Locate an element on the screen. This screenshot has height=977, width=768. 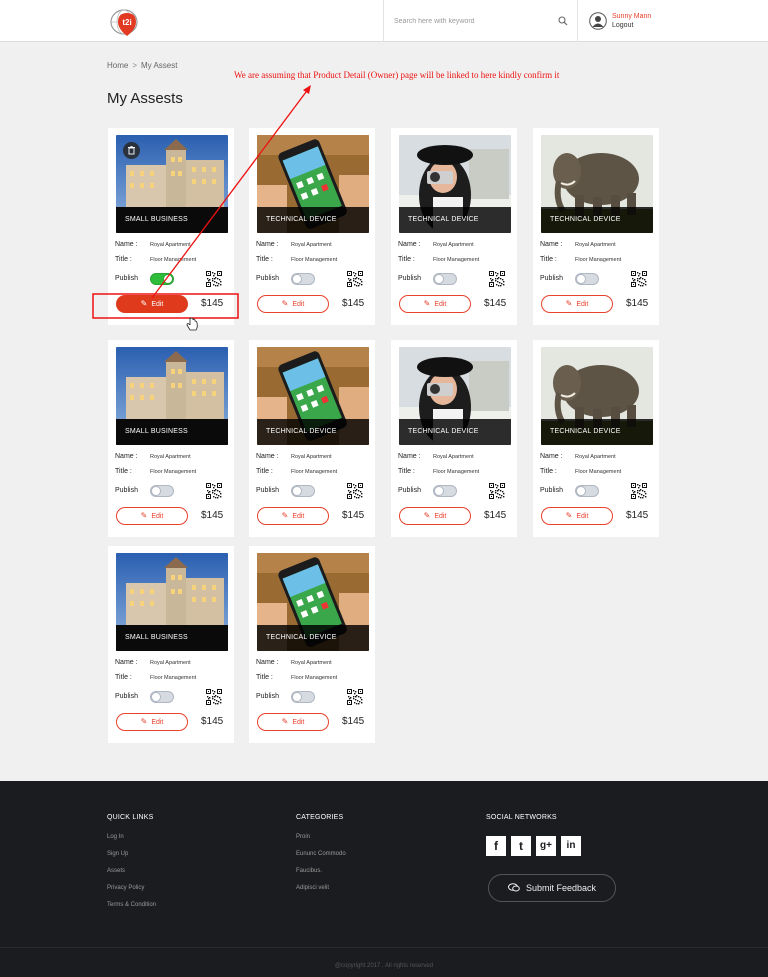
search-input is located at coordinates (469, 21).